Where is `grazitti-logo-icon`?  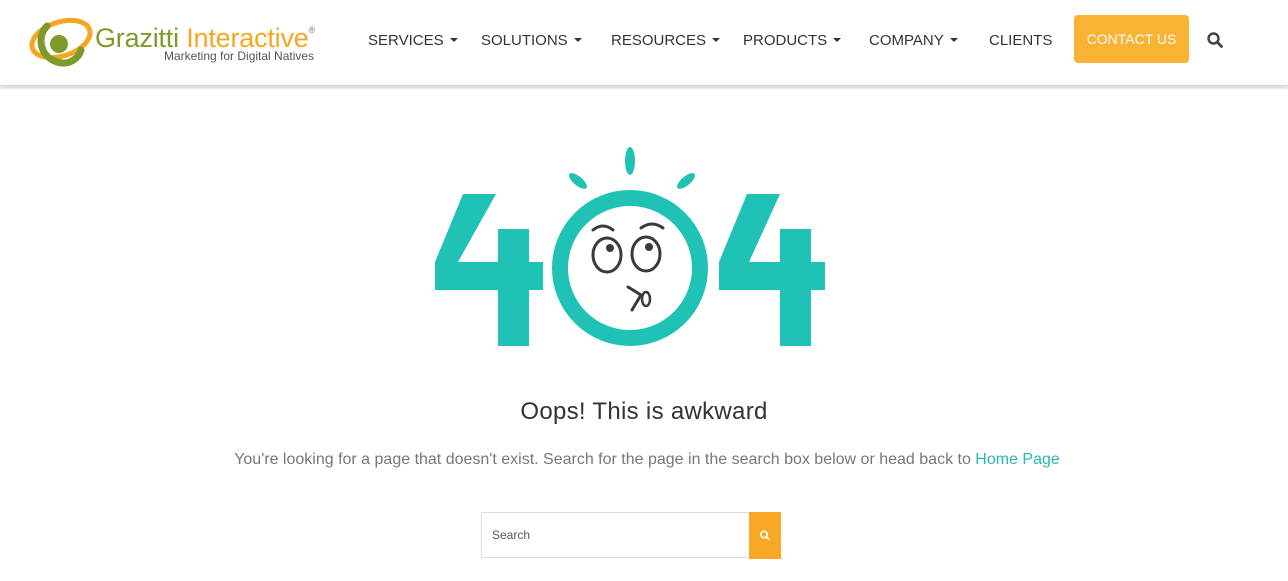 grazitti-logo-icon is located at coordinates (61, 42).